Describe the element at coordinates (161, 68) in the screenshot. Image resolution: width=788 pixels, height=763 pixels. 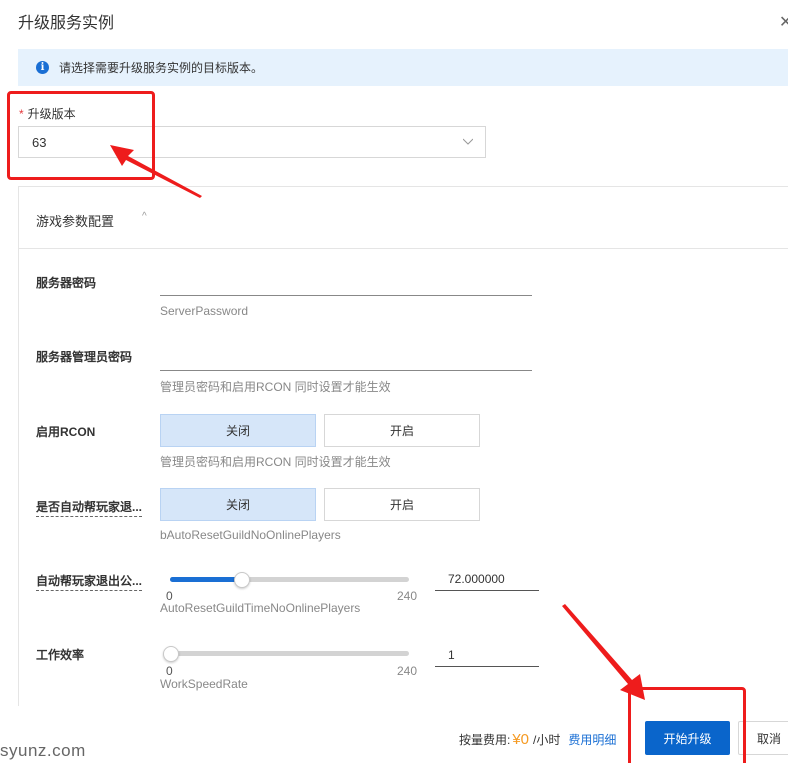
I see `notice-text: 请选择需要升级服务实例的目标版本。` at that location.